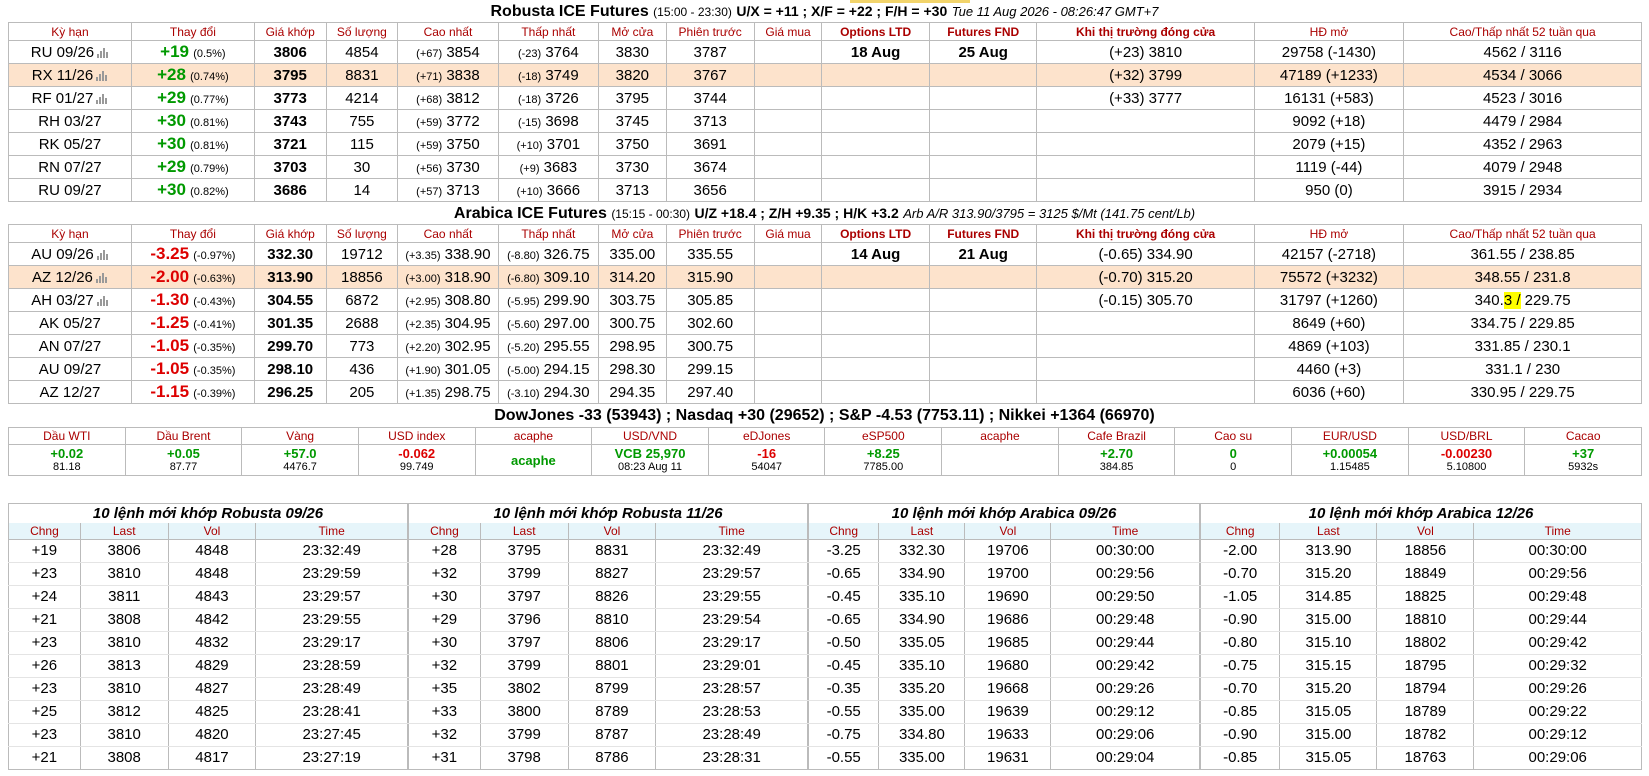 The height and width of the screenshot is (776, 1649). I want to click on contract-term: RN 07/27, so click(69, 167).